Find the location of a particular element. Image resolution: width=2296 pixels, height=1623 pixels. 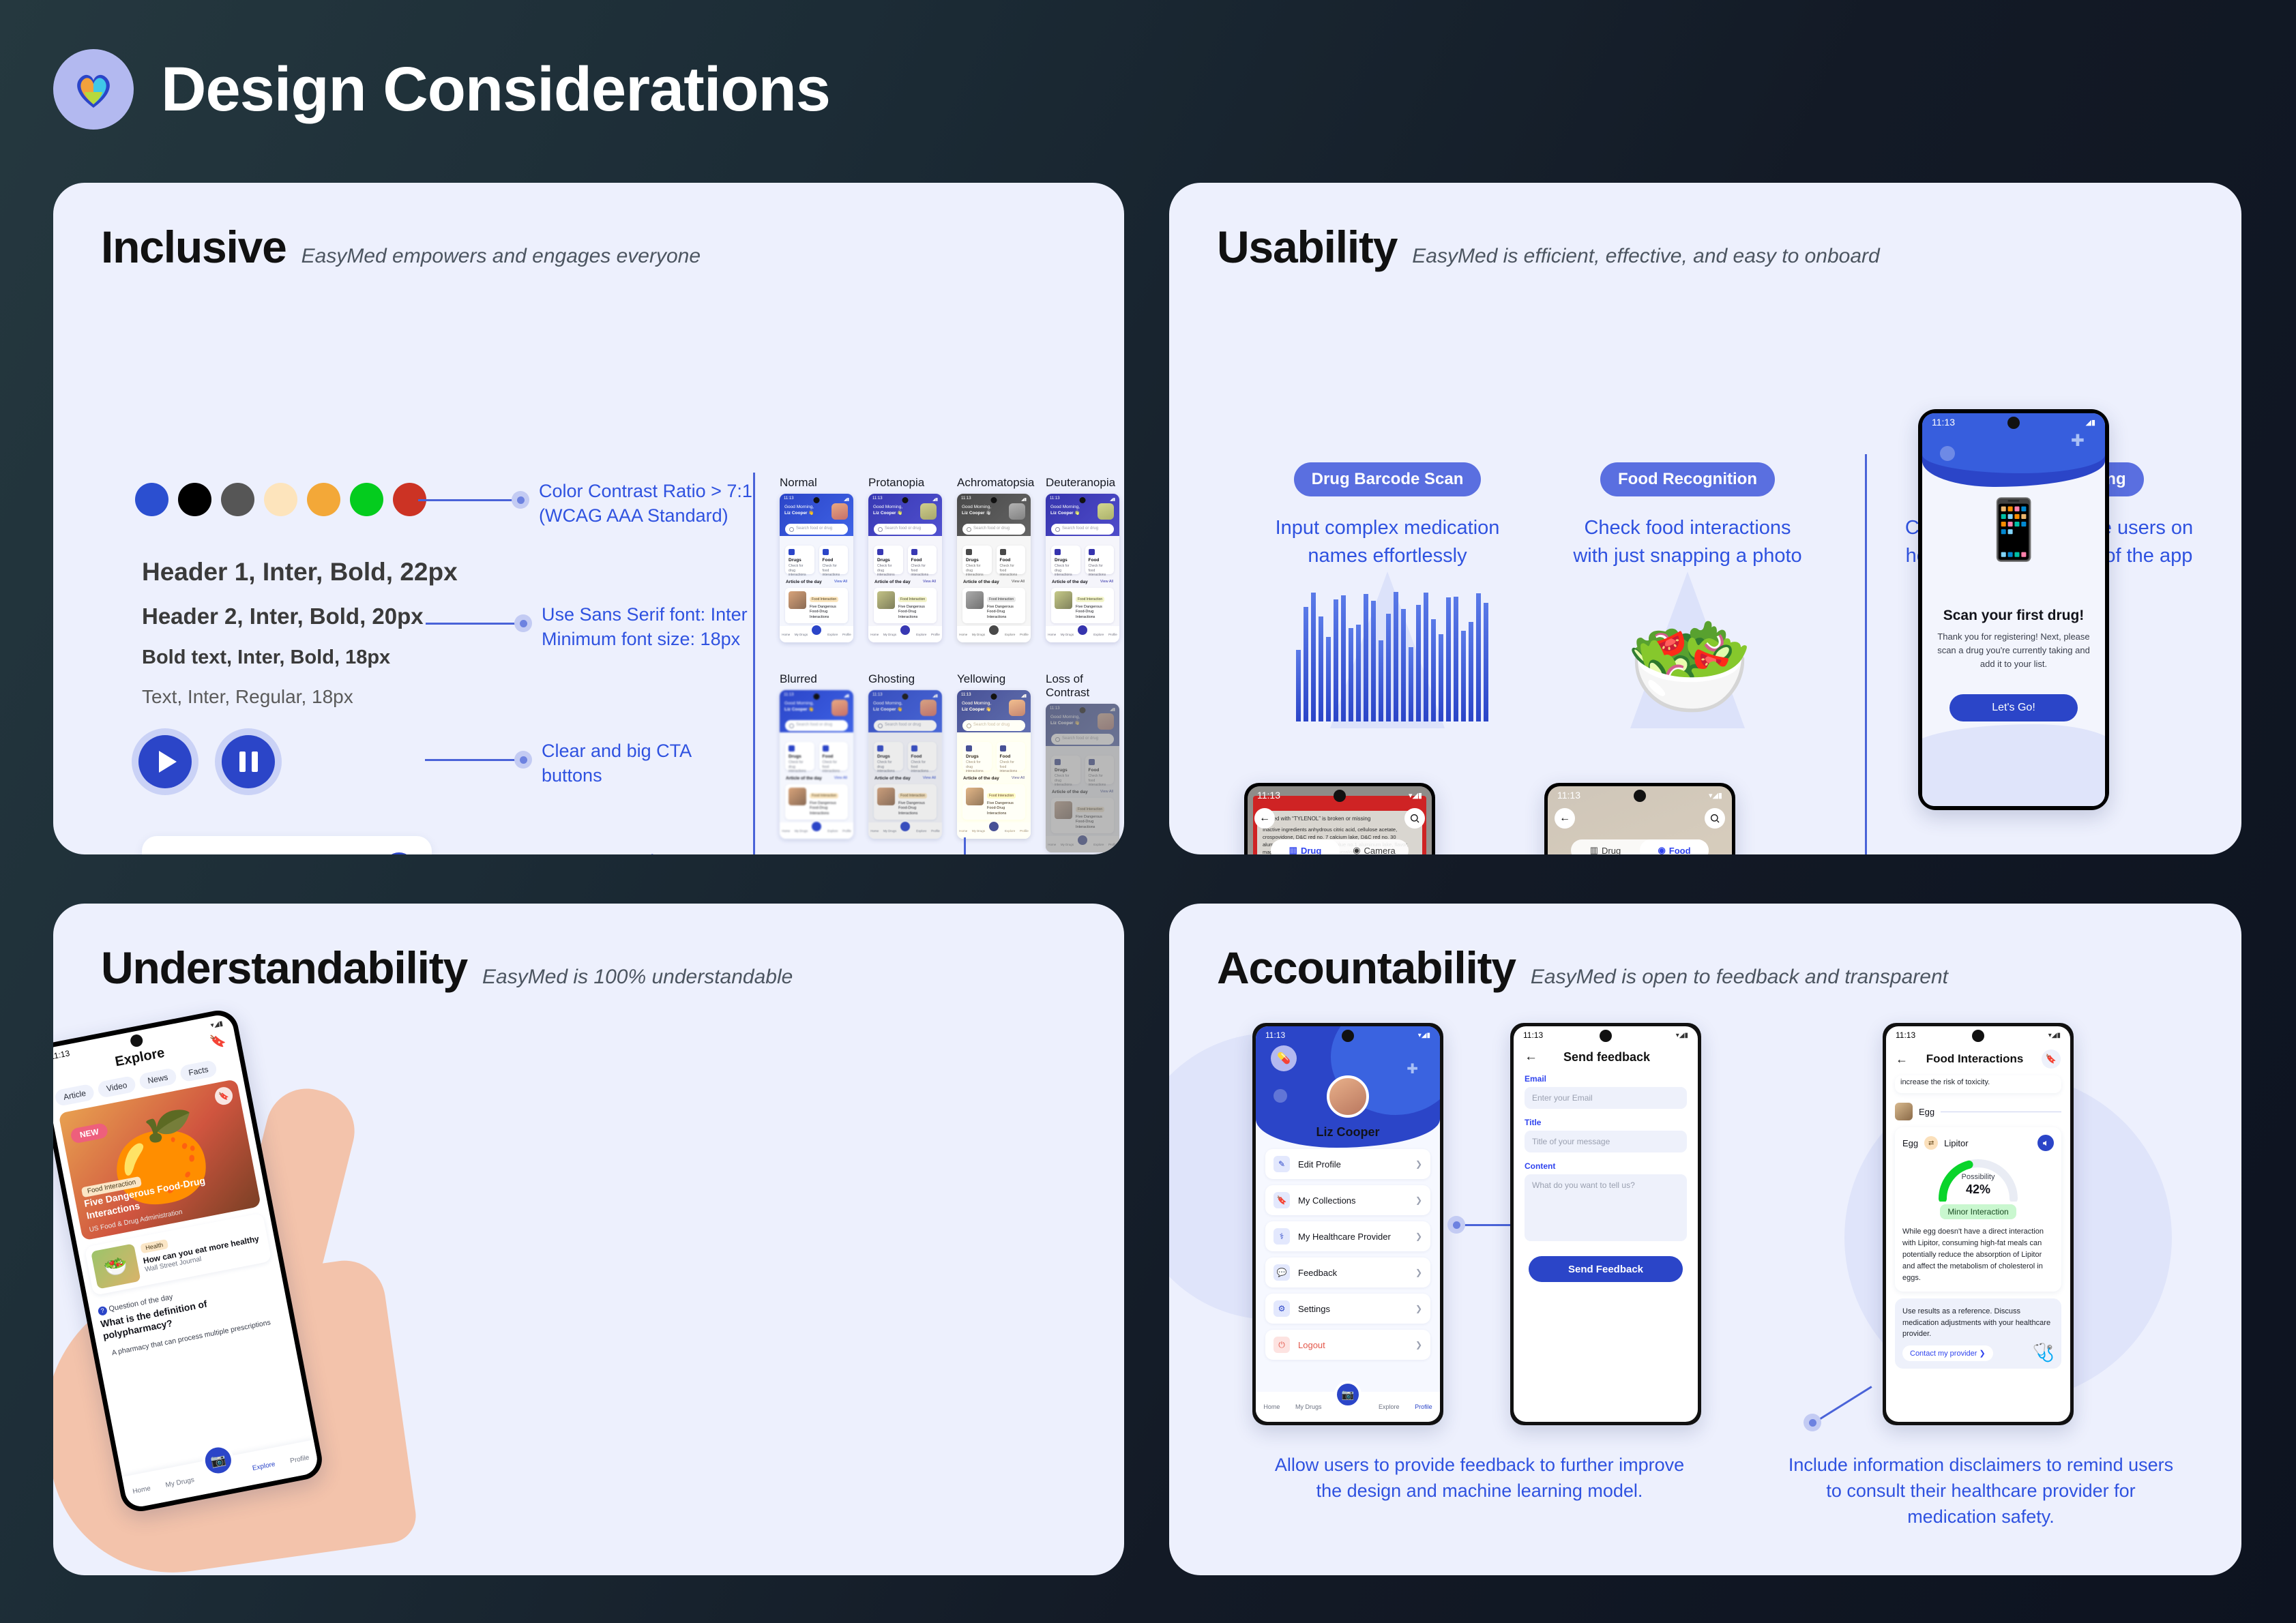

general-usage-title: General Usage is located at coordinates (219, 853).